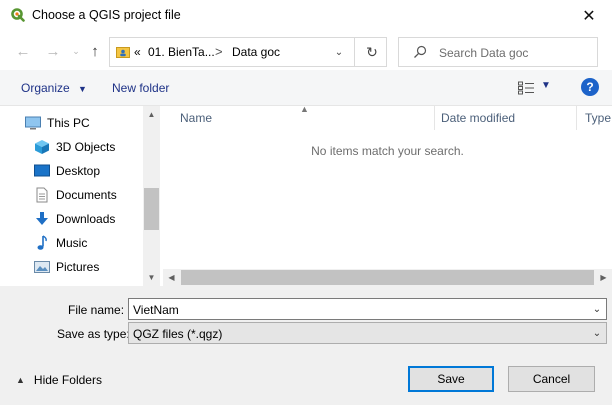 The width and height of the screenshot is (612, 405). I want to click on file-name-dropdown: ⌄, so click(597, 309).